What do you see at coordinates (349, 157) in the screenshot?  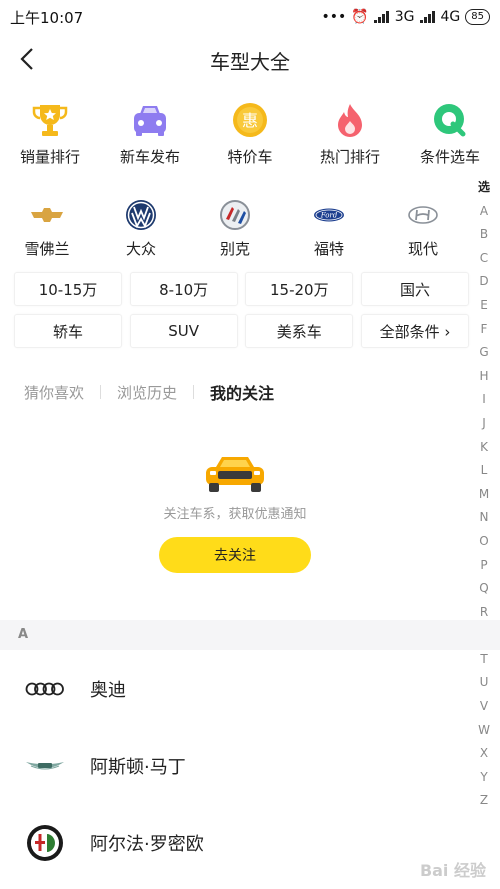 I see `category-label: 热门排行` at bounding box center [349, 157].